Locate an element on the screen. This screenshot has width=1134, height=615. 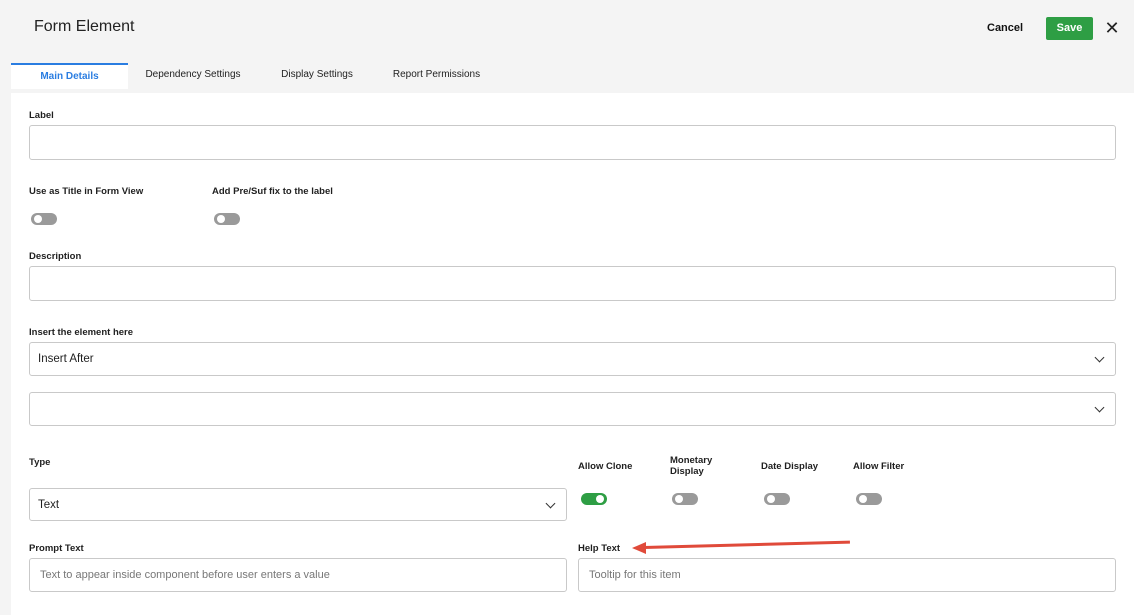
label-field-label: Label is located at coordinates (41, 115).